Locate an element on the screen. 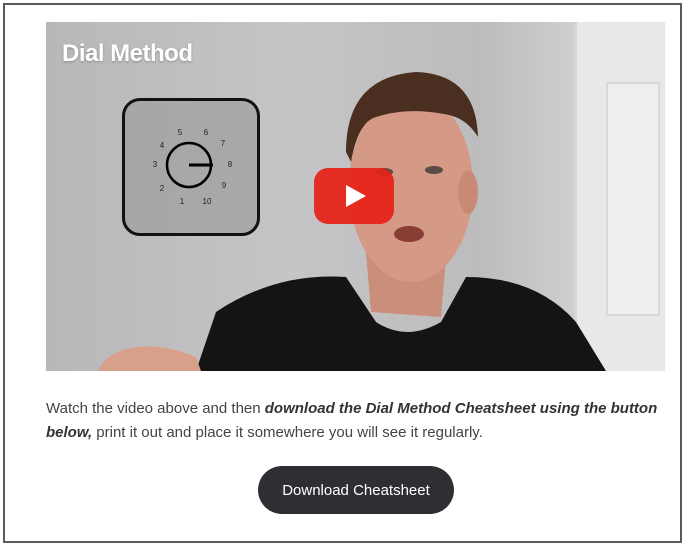  play-icon is located at coordinates (356, 196).